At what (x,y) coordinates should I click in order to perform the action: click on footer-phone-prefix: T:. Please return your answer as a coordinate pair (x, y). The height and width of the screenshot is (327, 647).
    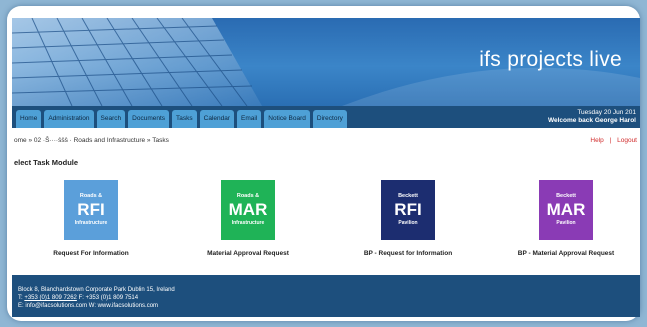
    Looking at the image, I should click on (20, 298).